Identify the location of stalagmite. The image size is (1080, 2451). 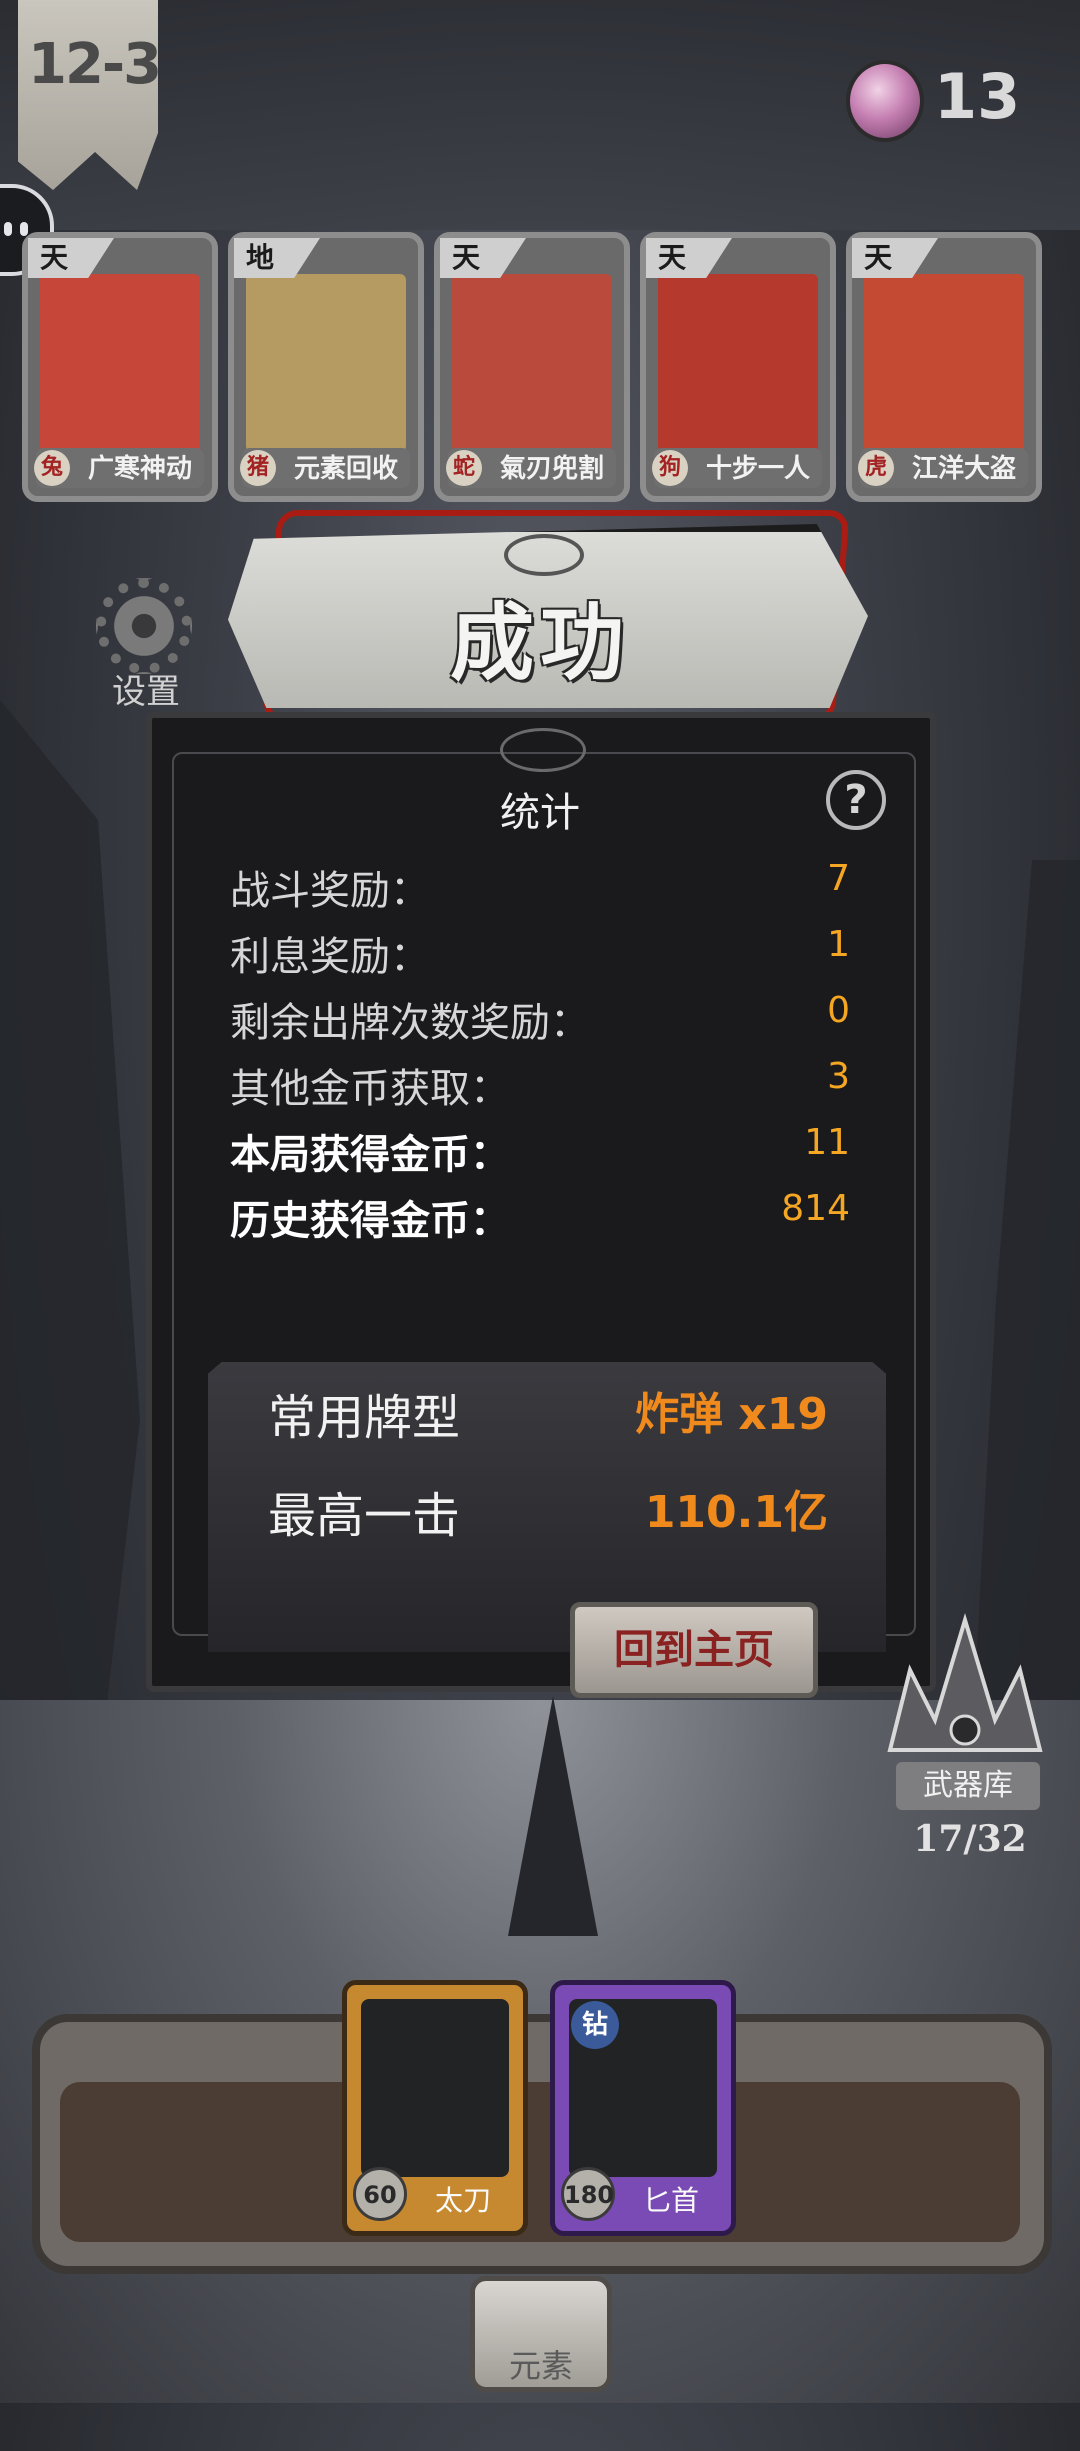
(553, 1816).